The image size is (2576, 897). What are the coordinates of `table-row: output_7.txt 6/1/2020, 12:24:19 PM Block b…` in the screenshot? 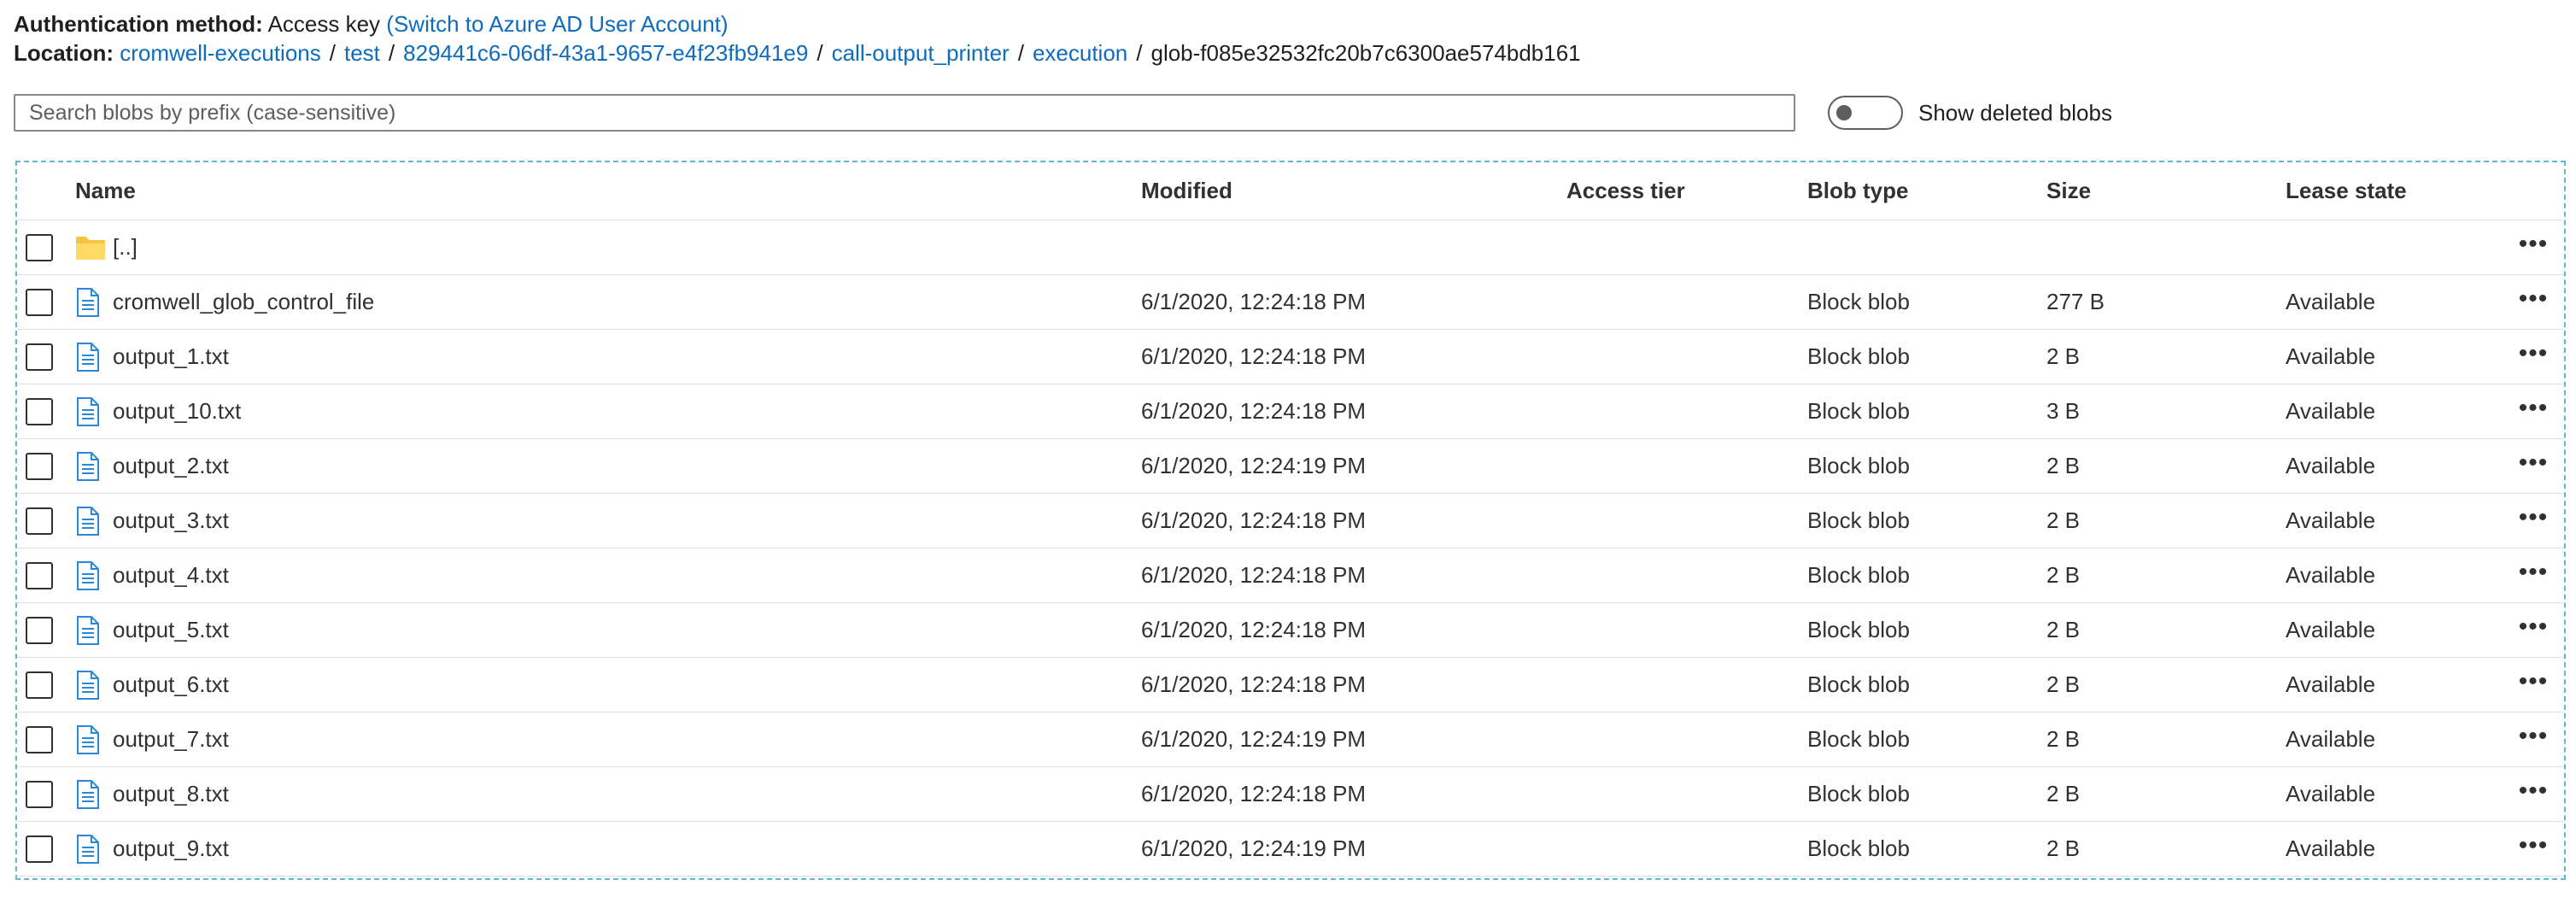 It's located at (1290, 740).